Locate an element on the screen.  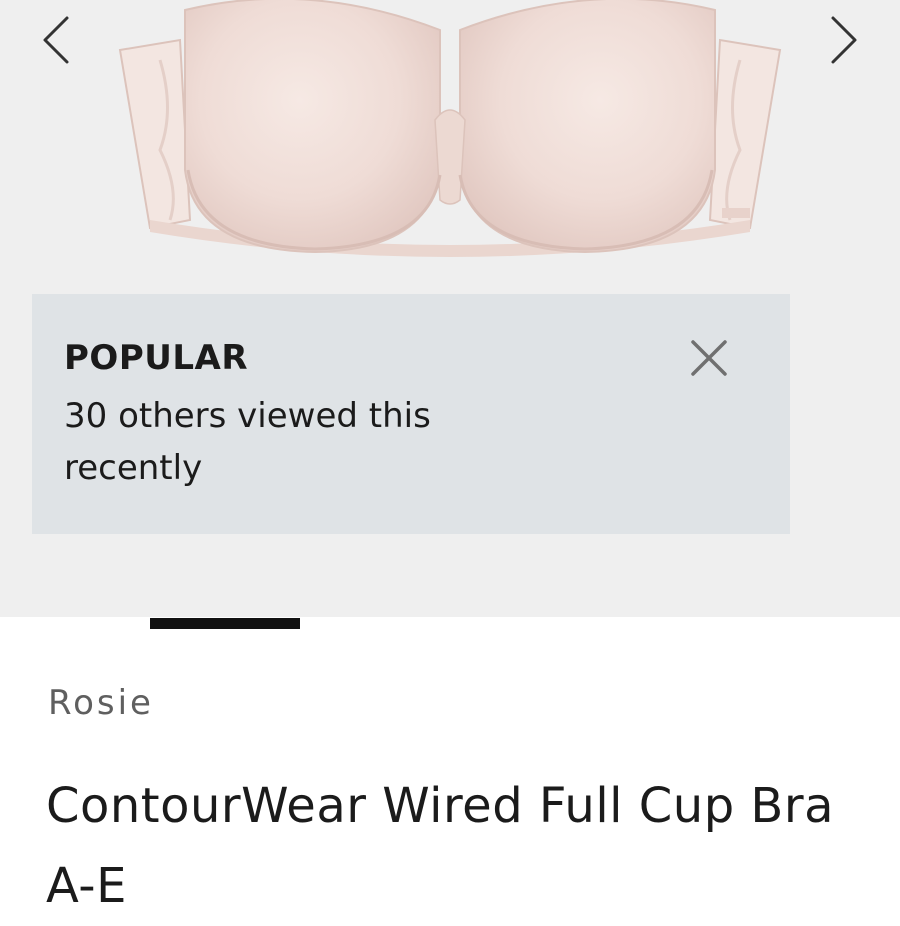
product-title: ContourWear Wired Full Cup Bra A-E is located at coordinates (440, 846).